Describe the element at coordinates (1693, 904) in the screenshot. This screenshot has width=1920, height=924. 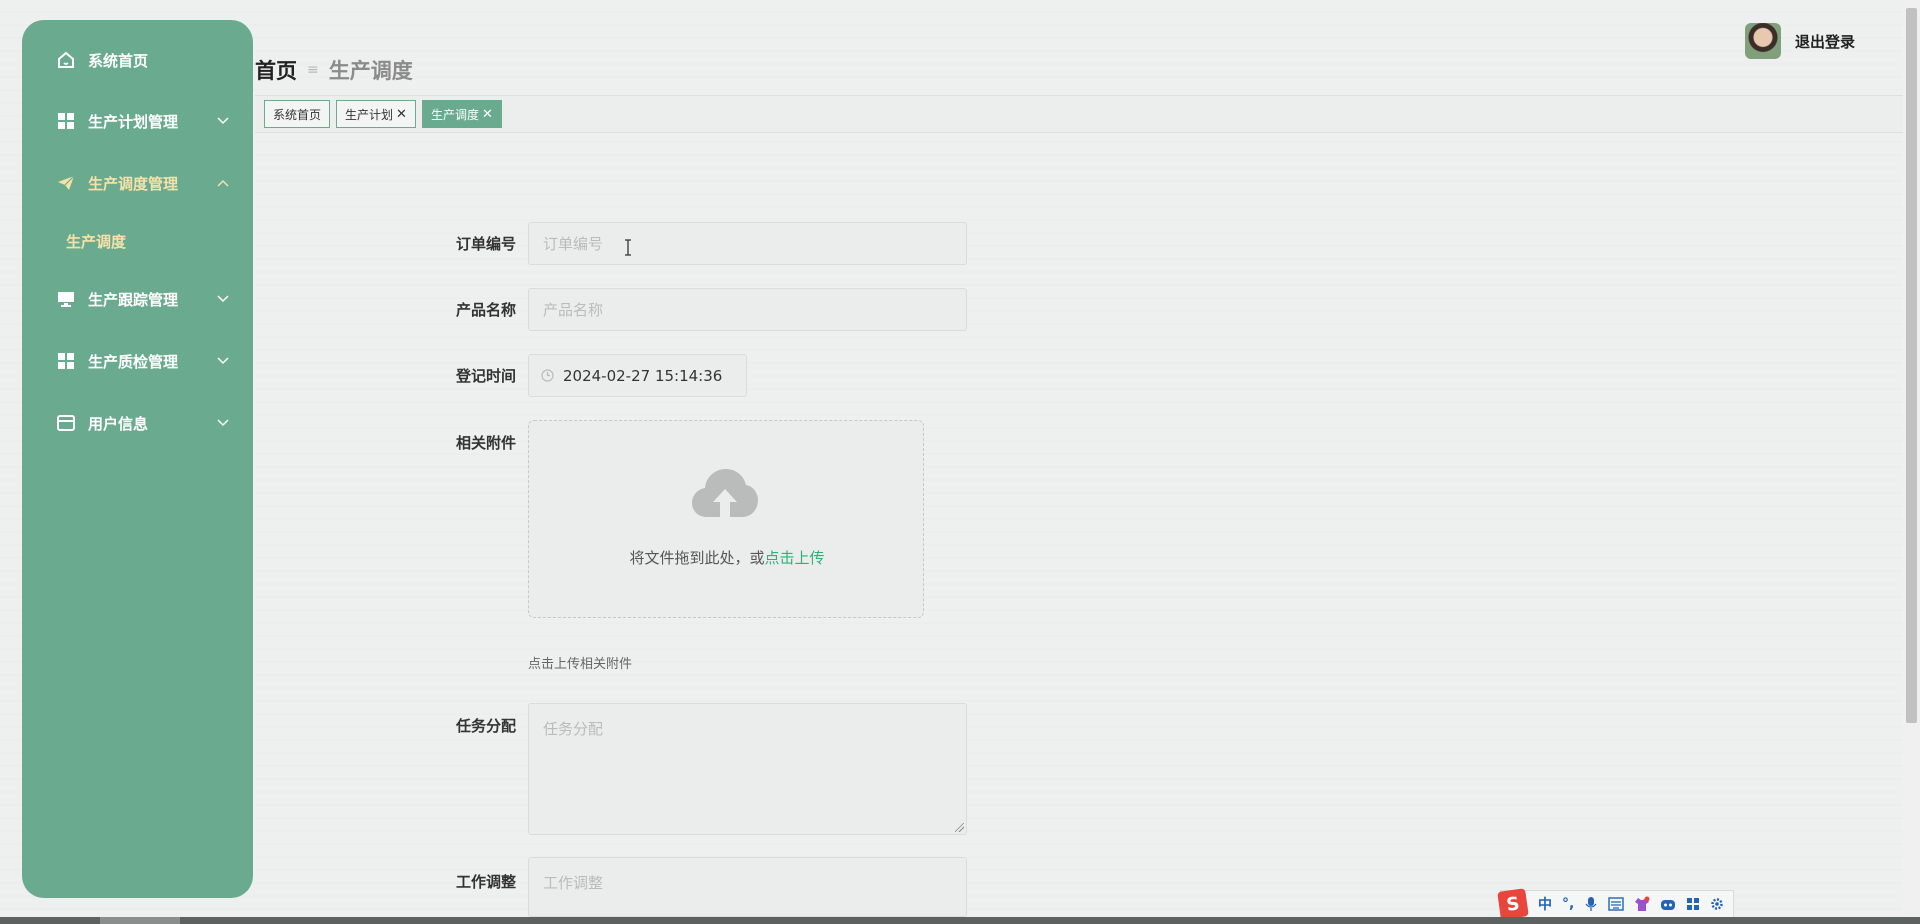
I see `apps-grid-icon` at that location.